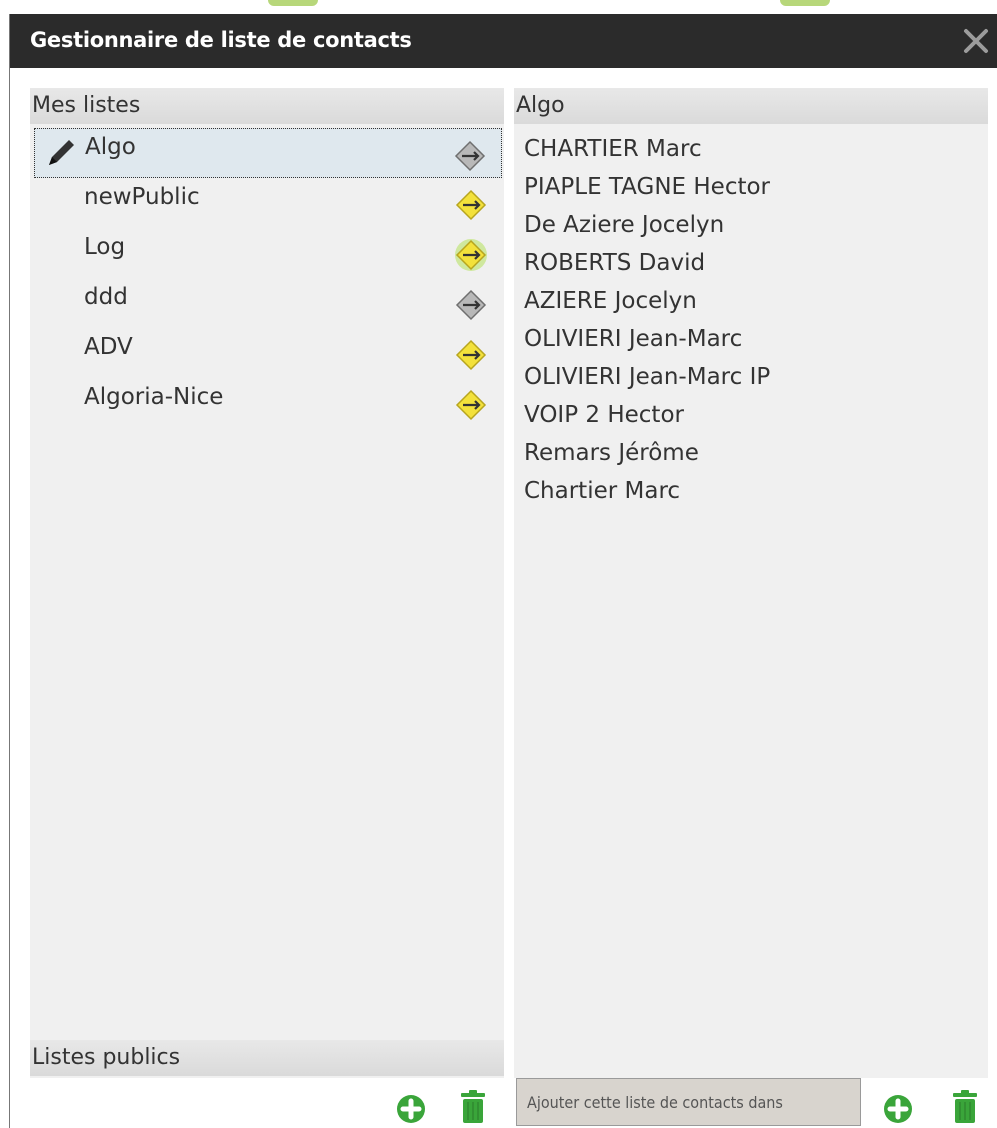  Describe the element at coordinates (751, 225) in the screenshot. I see `contact-item: De Aziere Jocelyn` at that location.